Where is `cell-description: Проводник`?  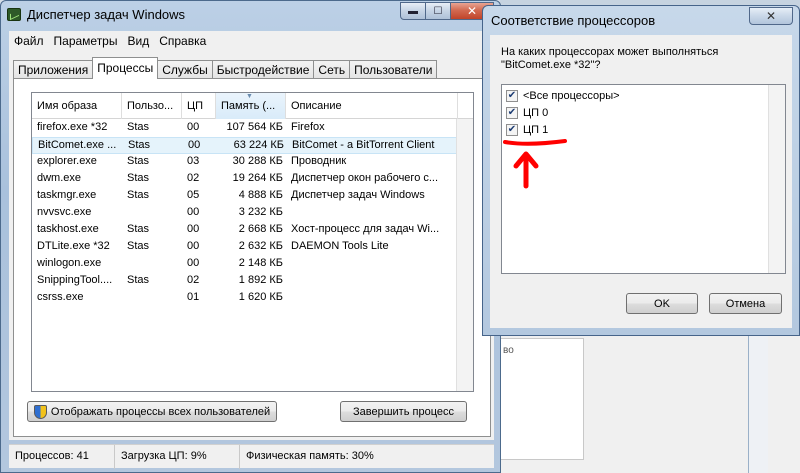 cell-description: Проводник is located at coordinates (319, 161).